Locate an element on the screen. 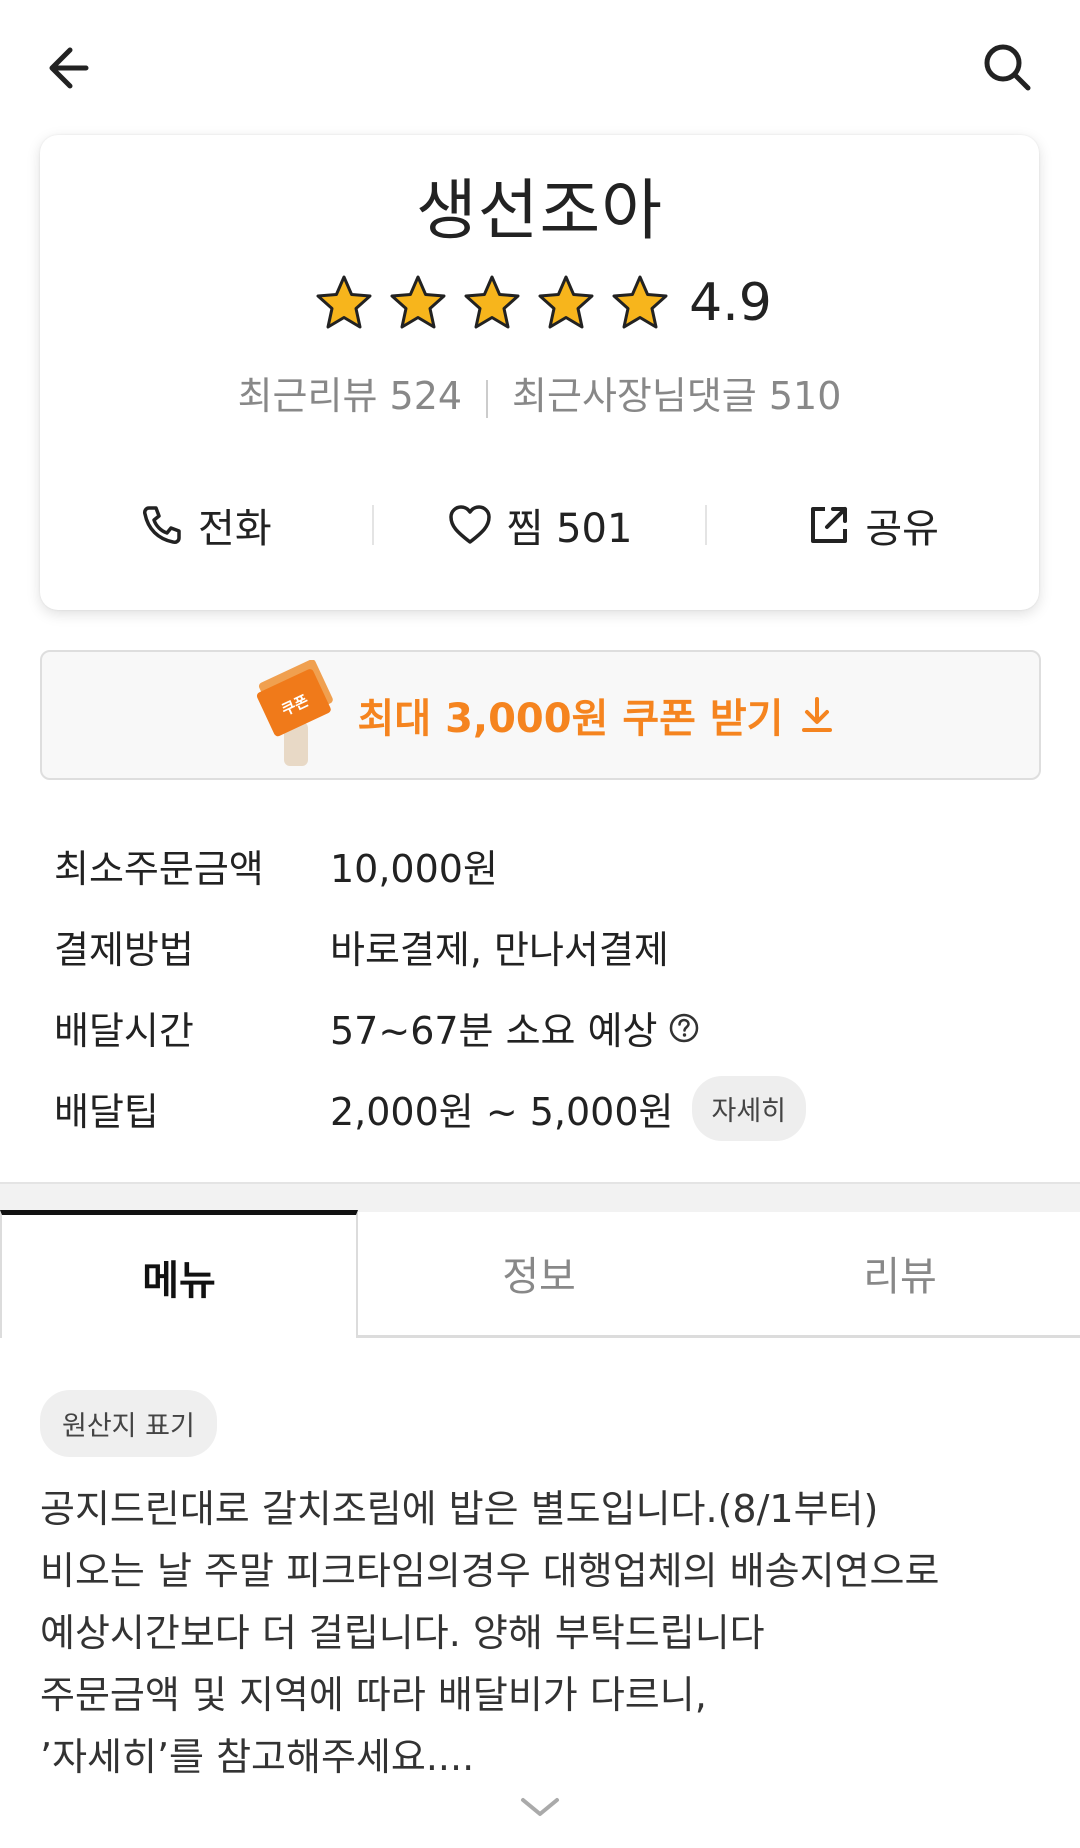 The image size is (1080, 1848). phone-icon is located at coordinates (162, 525).